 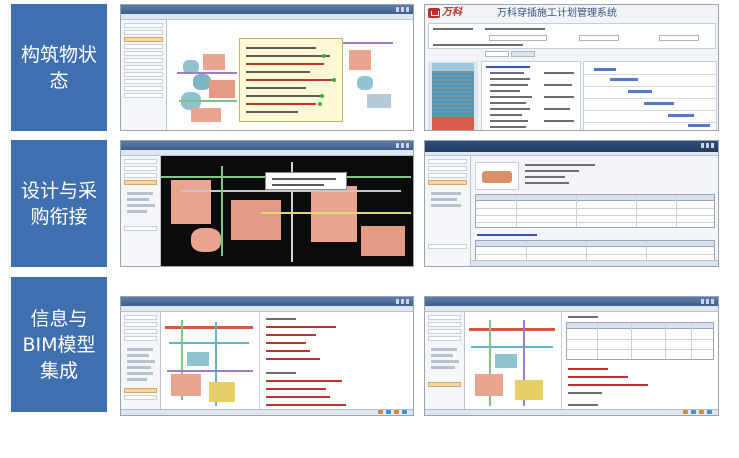 What do you see at coordinates (640, 341) in the screenshot?
I see `attribute-table` at bounding box center [640, 341].